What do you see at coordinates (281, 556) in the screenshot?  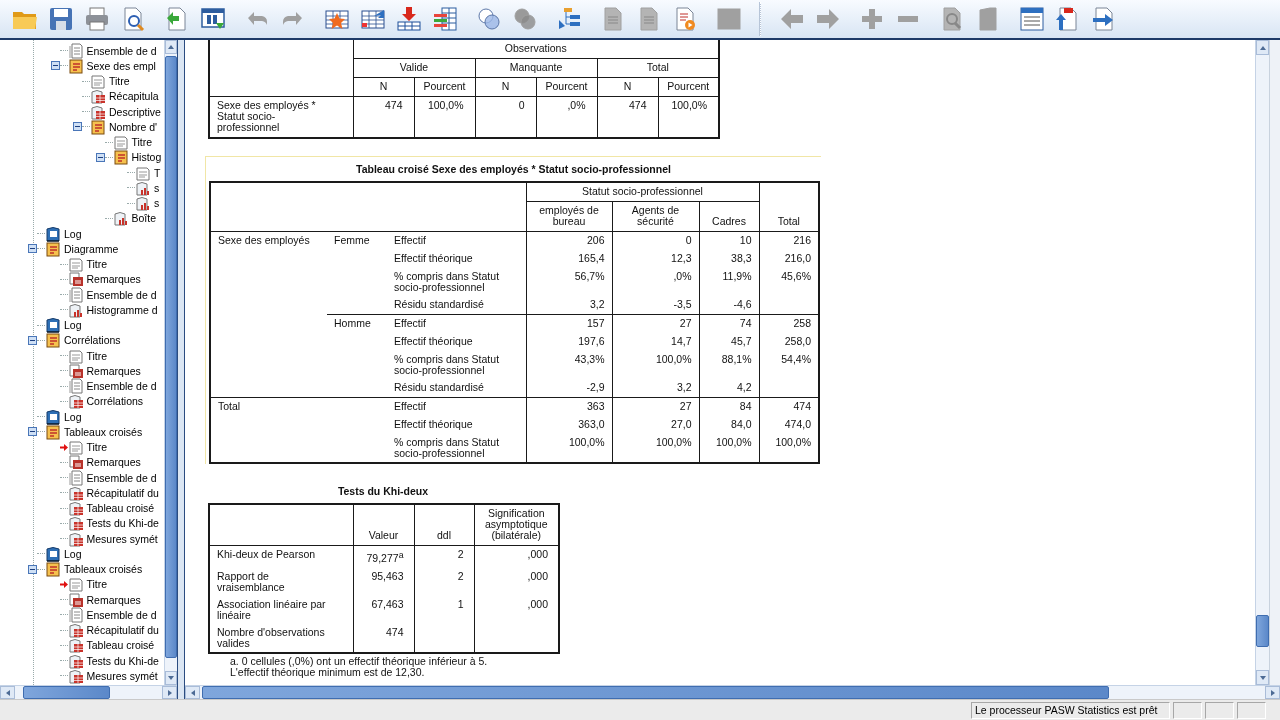 I see `row-header: Khi-deux de Pearson` at bounding box center [281, 556].